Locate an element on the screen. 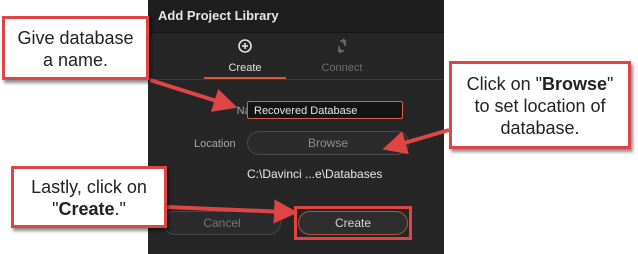 This screenshot has height=254, width=638. callout-browse-bold: Browse is located at coordinates (575, 84).